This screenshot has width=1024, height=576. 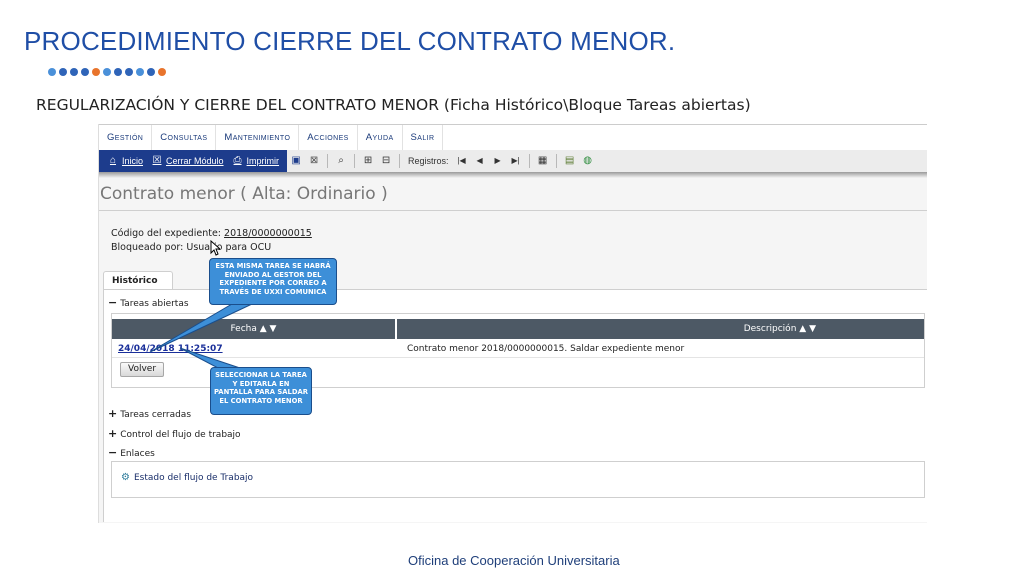 I want to click on bloqueado-label: Bloqueado por:, so click(x=147, y=247).